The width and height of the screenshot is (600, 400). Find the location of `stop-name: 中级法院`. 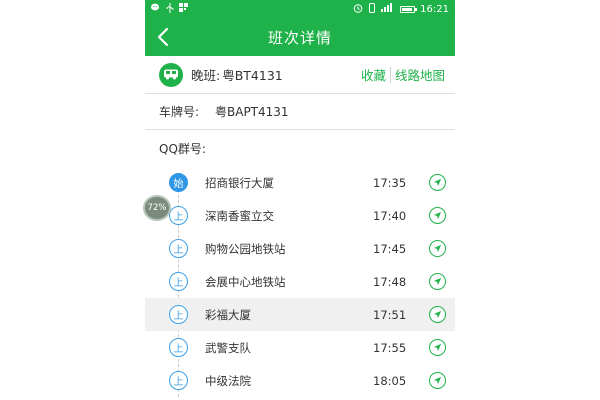

stop-name: 中级法院 is located at coordinates (228, 380).